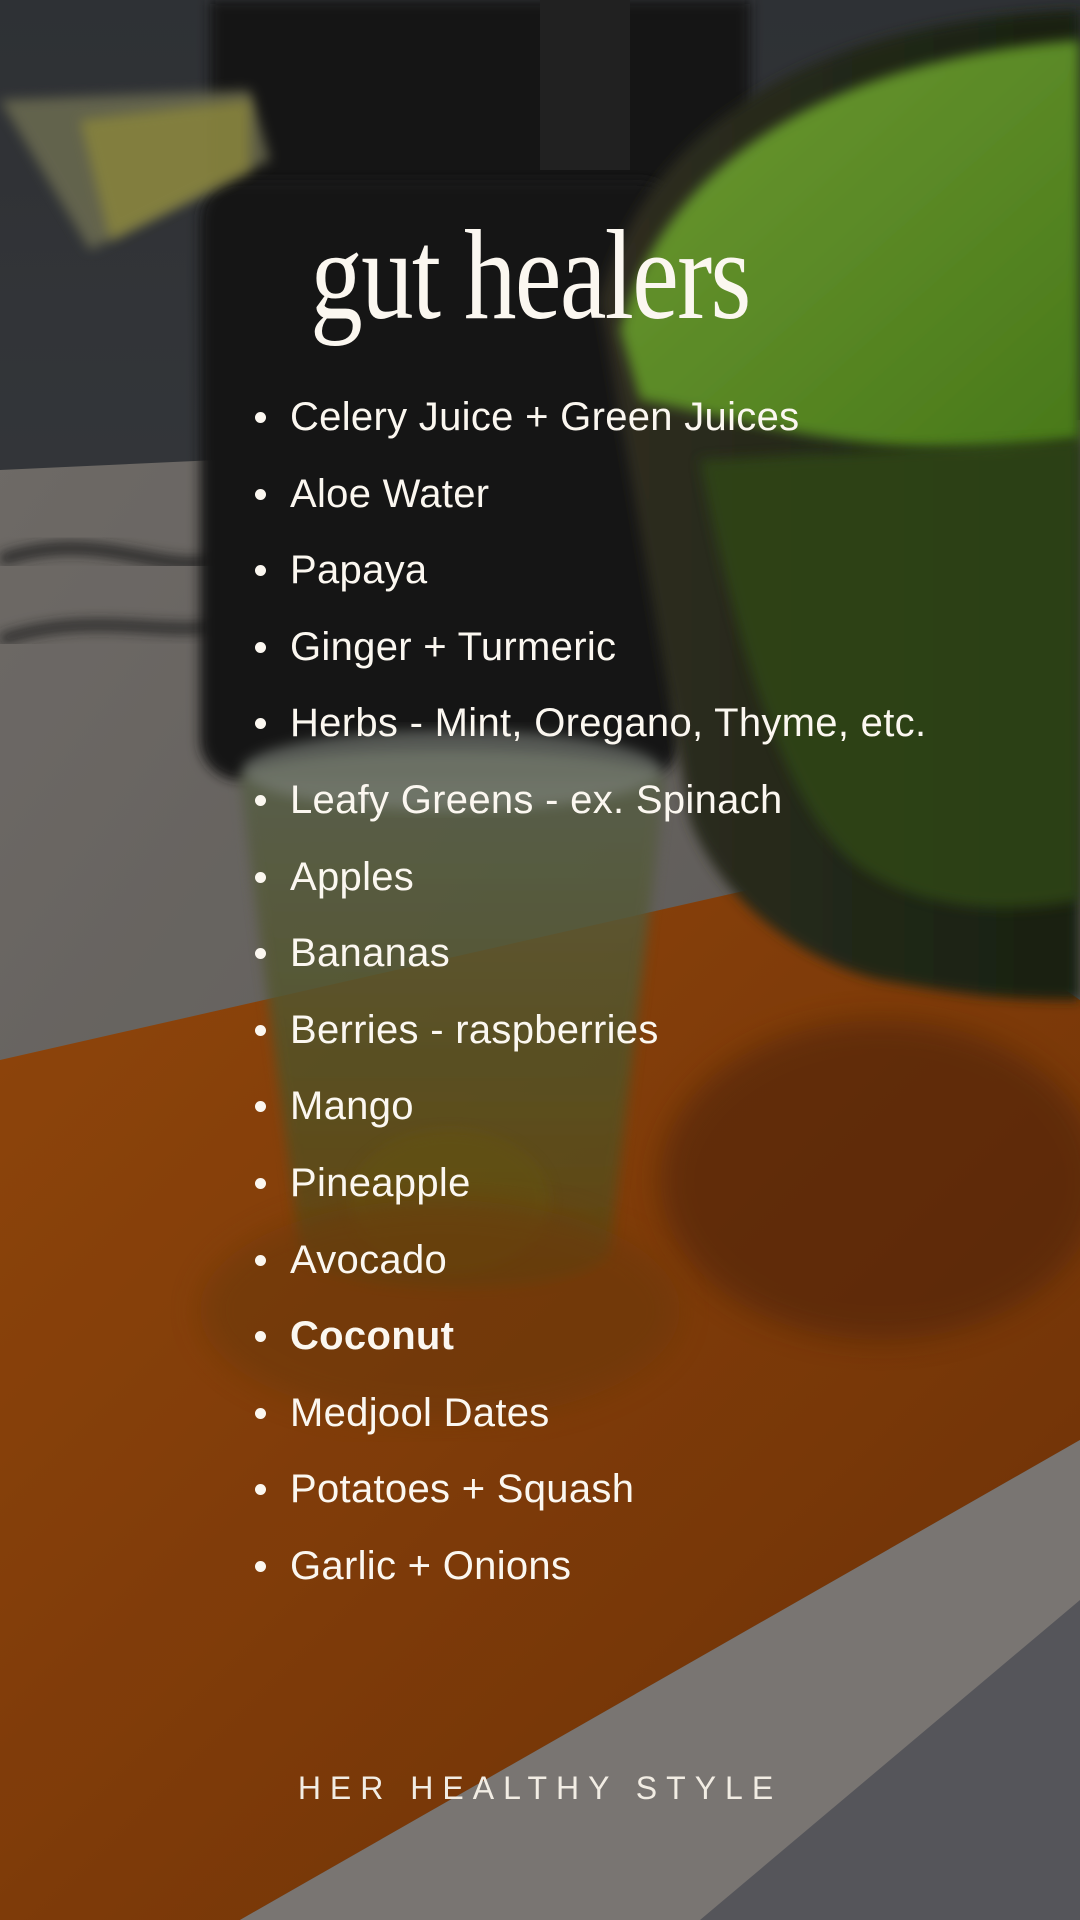  I want to click on list-item: Leafy Greens - ex. Spinach, so click(588, 808).